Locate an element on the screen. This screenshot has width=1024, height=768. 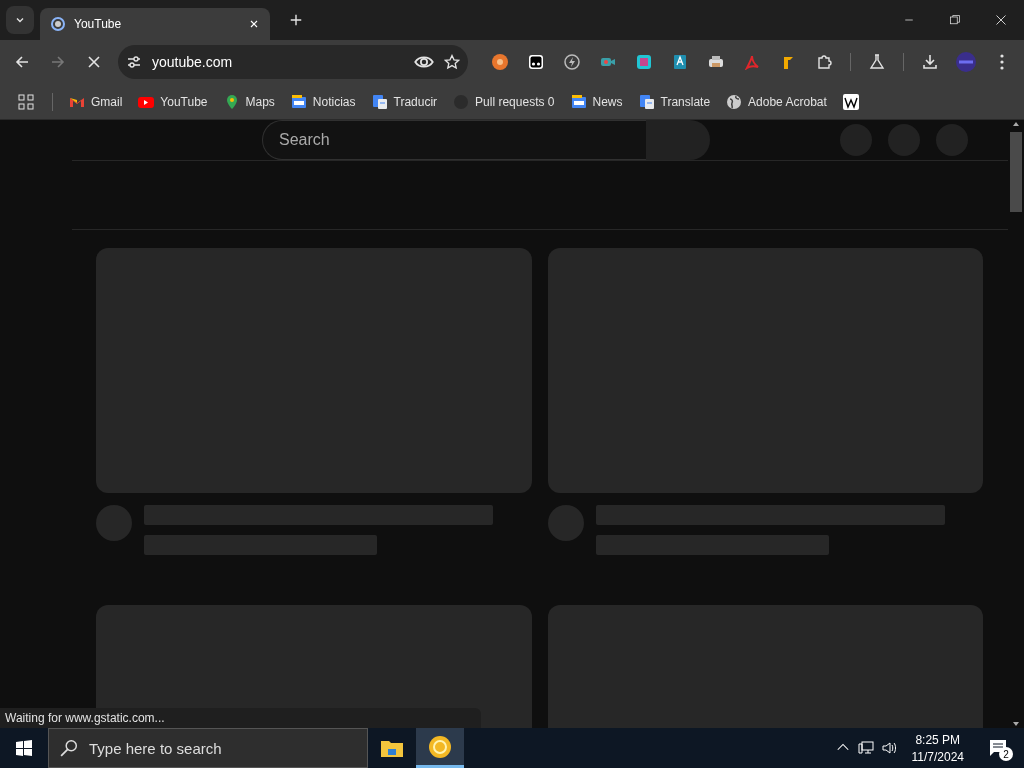
bookmark: News is located at coordinates (596, 101).